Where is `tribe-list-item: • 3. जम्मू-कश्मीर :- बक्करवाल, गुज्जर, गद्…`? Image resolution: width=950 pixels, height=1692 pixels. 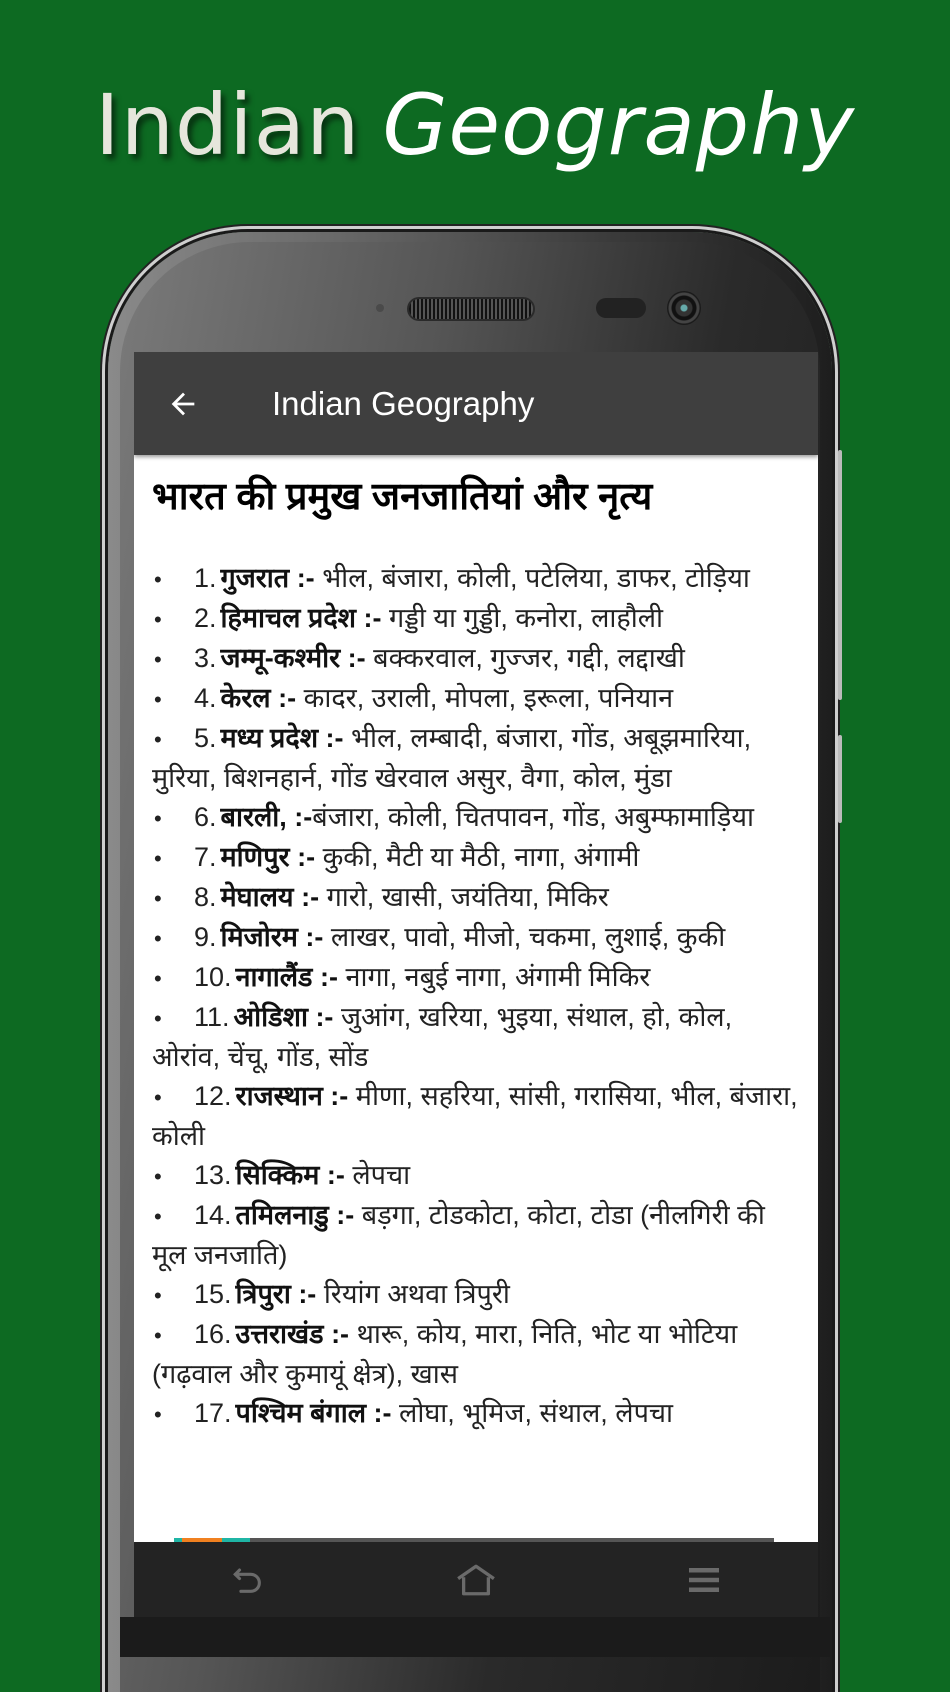 tribe-list-item: • 3. जम्मू-कश्मीर :- बक्करवाल, गुज्जर, गद्… is located at coordinates (476, 659).